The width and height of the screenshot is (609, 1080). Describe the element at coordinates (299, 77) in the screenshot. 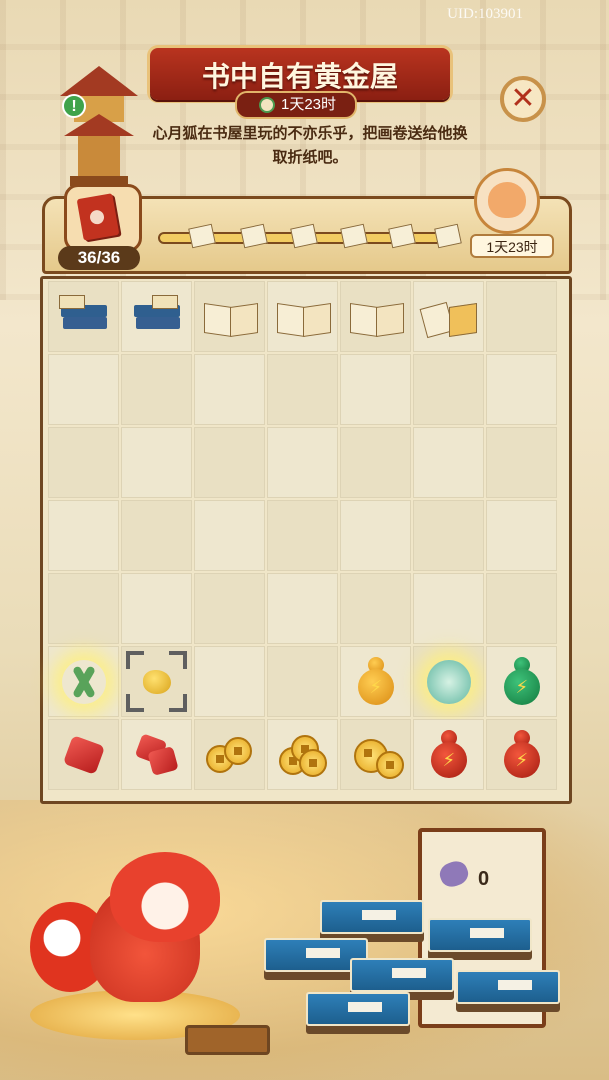

I see `event-title: 书中自有黄金屋` at that location.